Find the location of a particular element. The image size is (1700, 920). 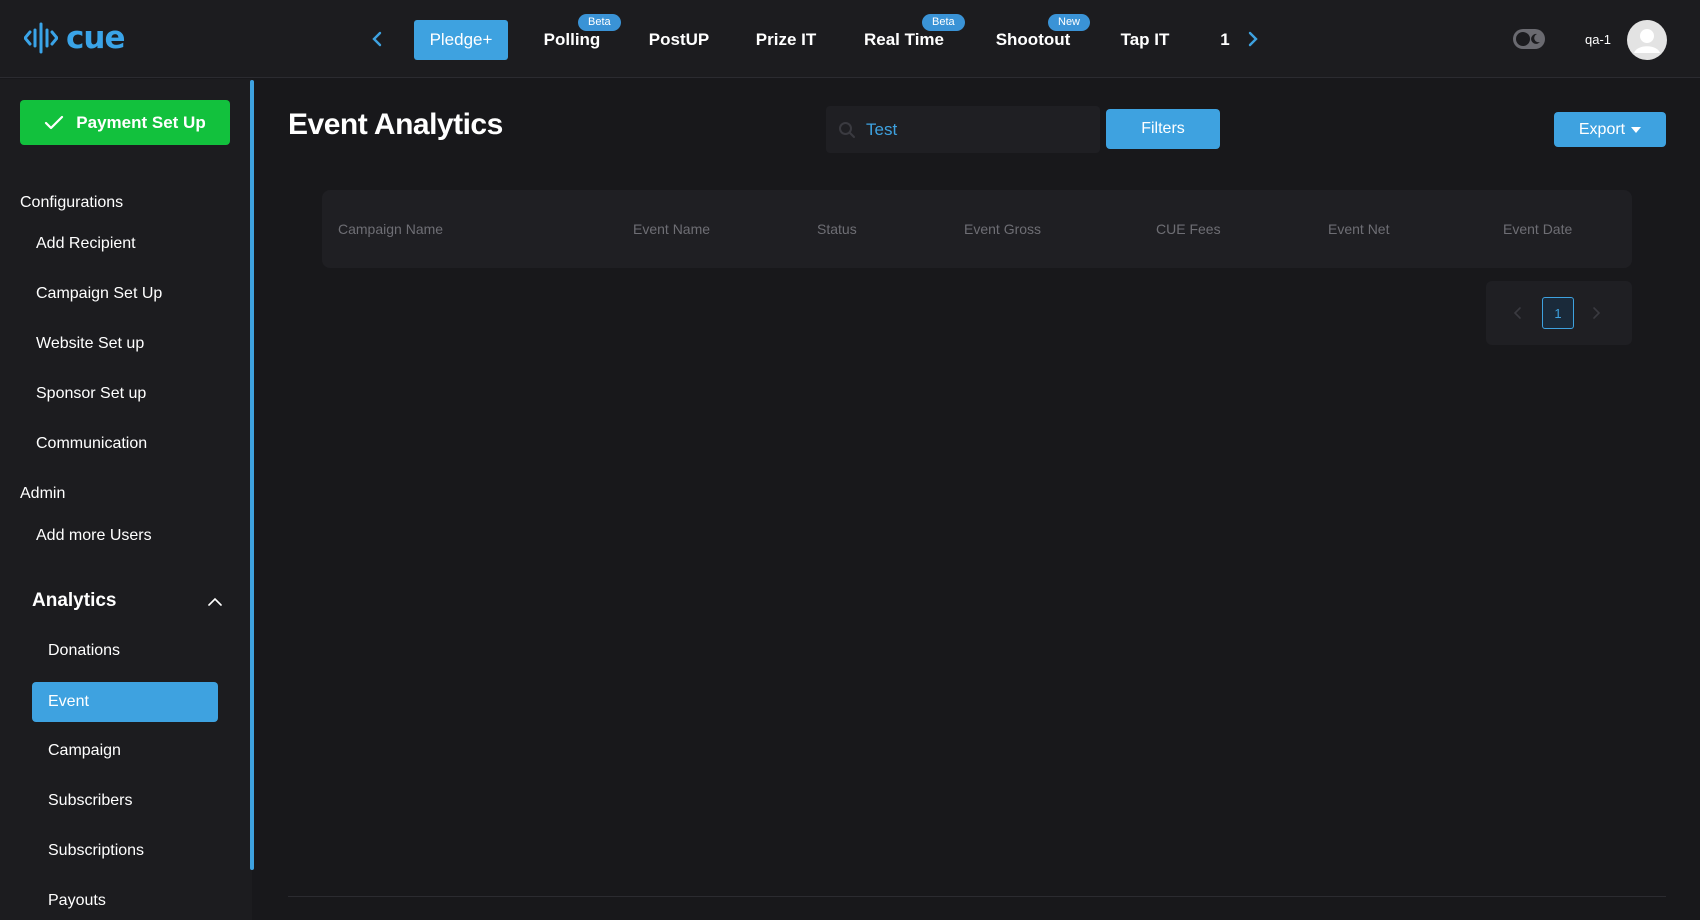

page-title: Event Analytics is located at coordinates (395, 124).